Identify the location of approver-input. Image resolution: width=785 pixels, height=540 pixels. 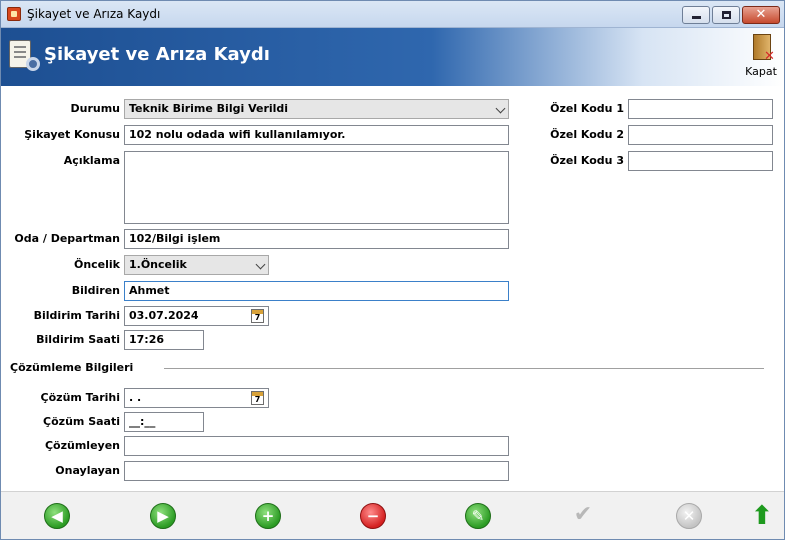
(316, 471).